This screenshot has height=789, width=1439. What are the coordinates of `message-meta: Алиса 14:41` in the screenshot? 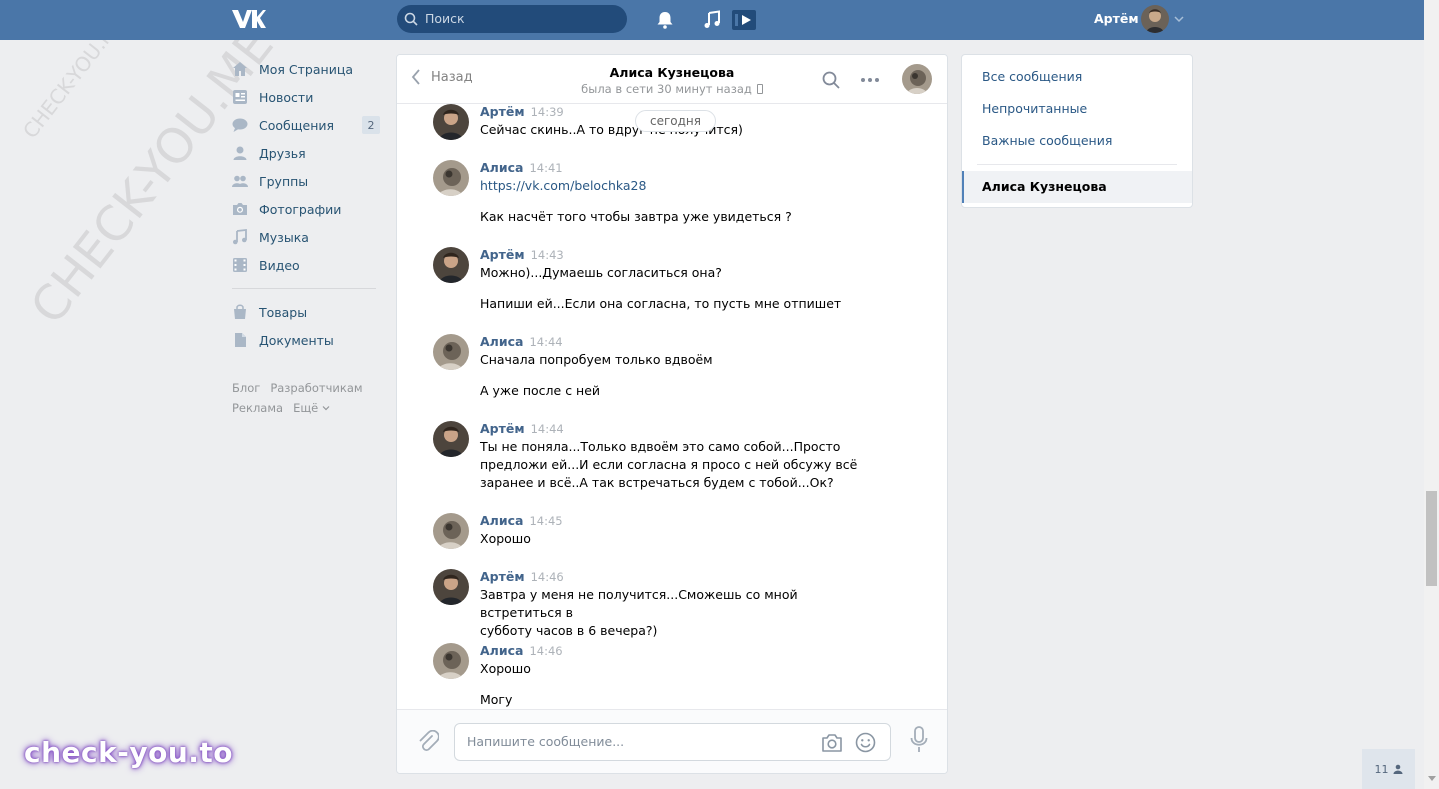 It's located at (521, 167).